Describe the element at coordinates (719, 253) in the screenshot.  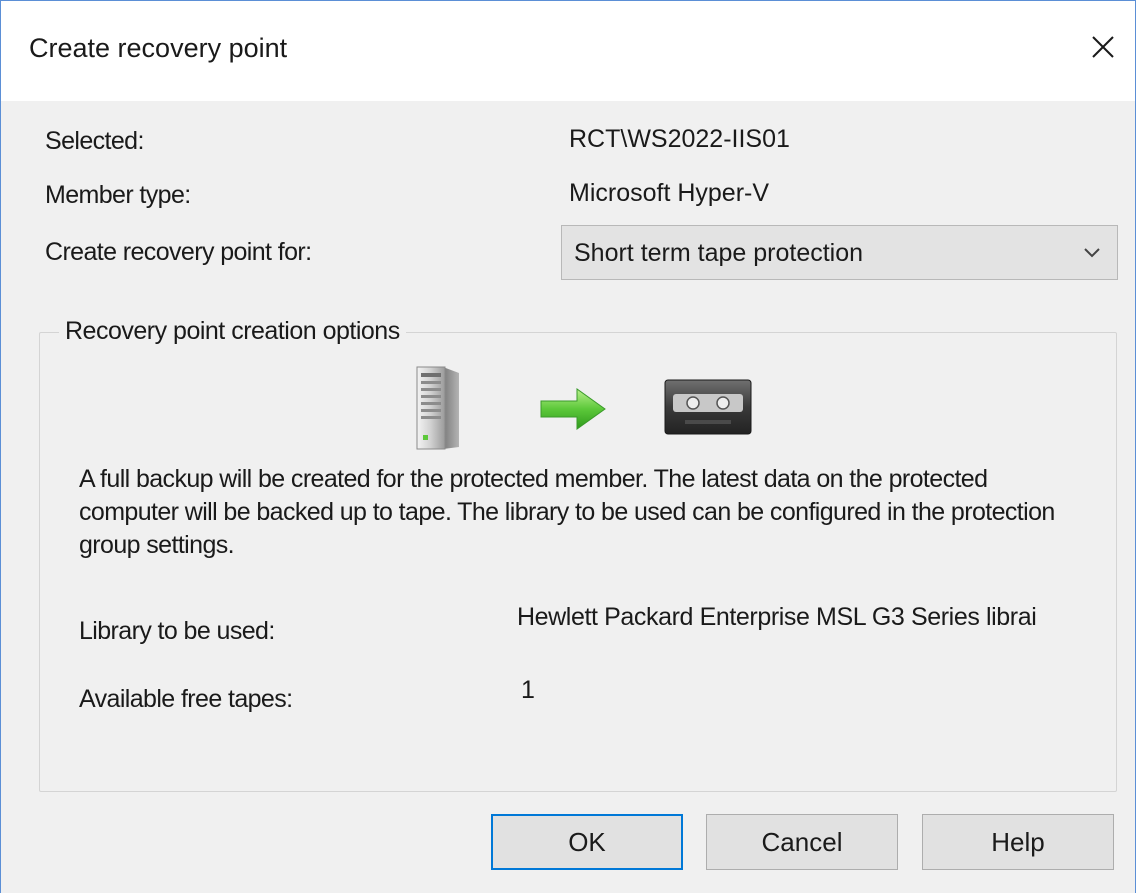
I see `dropdown-selected-value: Short term tape protection` at that location.